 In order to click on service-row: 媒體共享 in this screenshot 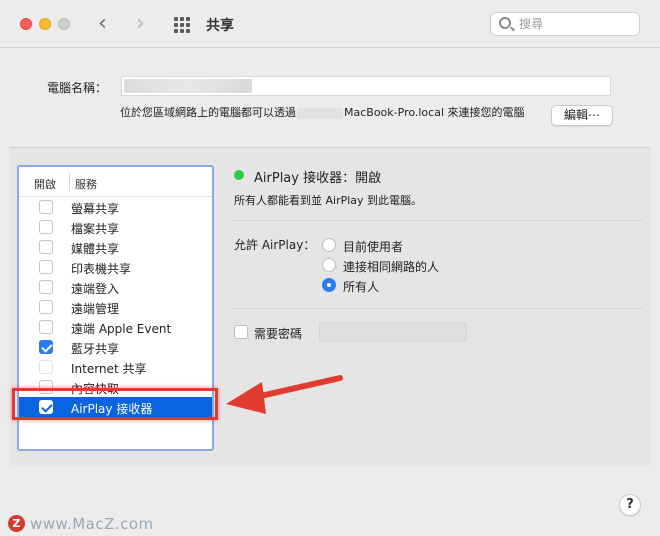, I will do `click(115, 247)`.